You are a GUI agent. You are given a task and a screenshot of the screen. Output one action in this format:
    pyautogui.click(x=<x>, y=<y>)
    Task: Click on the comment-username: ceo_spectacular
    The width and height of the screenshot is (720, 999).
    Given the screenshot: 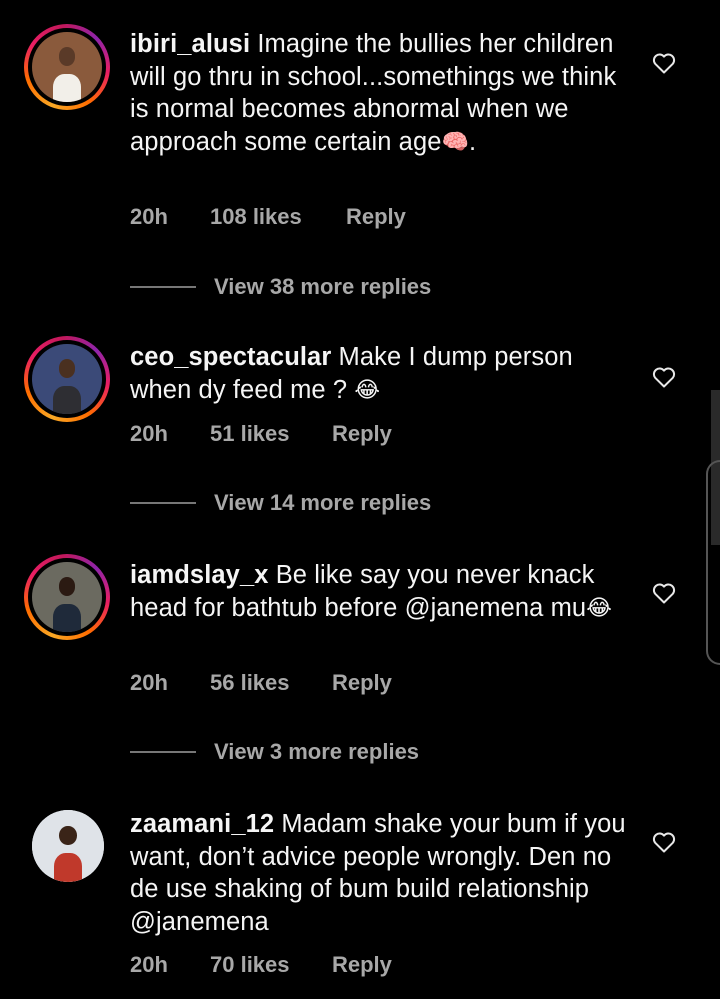 What is the action you would take?
    pyautogui.click(x=230, y=357)
    